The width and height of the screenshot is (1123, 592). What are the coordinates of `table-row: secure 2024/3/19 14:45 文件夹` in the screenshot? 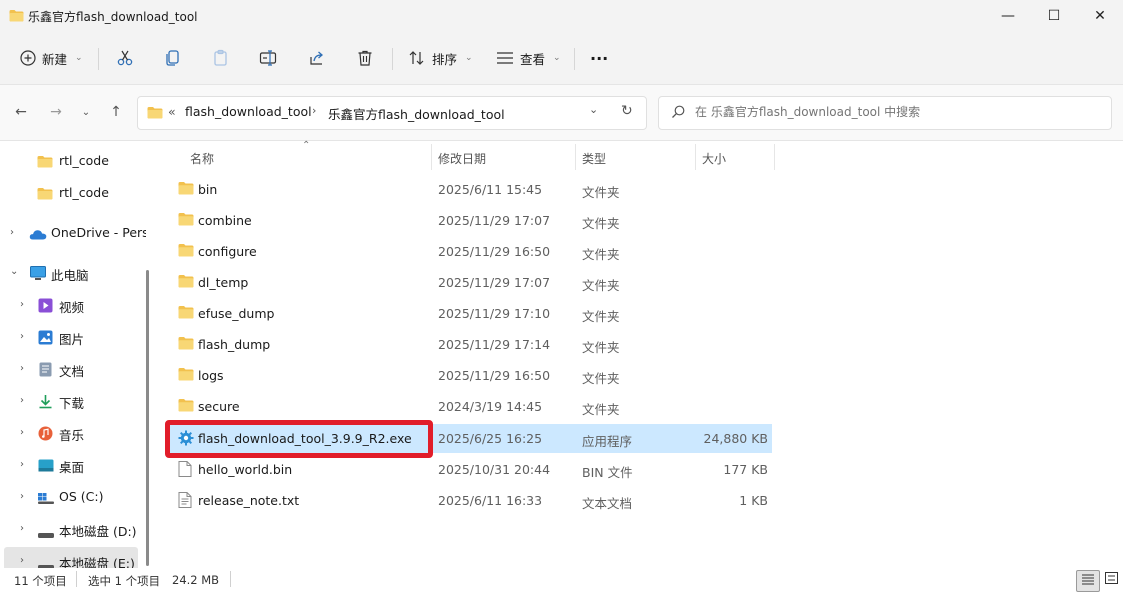 It's located at (469, 406).